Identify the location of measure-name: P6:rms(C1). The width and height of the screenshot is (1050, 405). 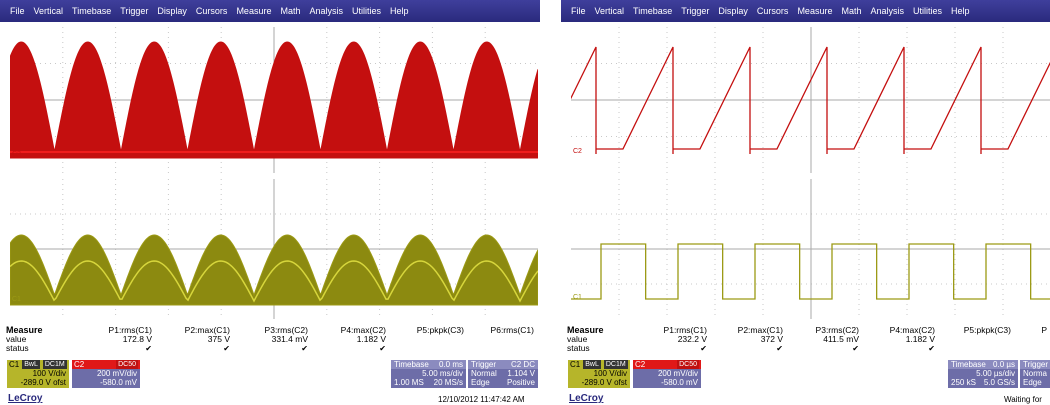
(512, 330).